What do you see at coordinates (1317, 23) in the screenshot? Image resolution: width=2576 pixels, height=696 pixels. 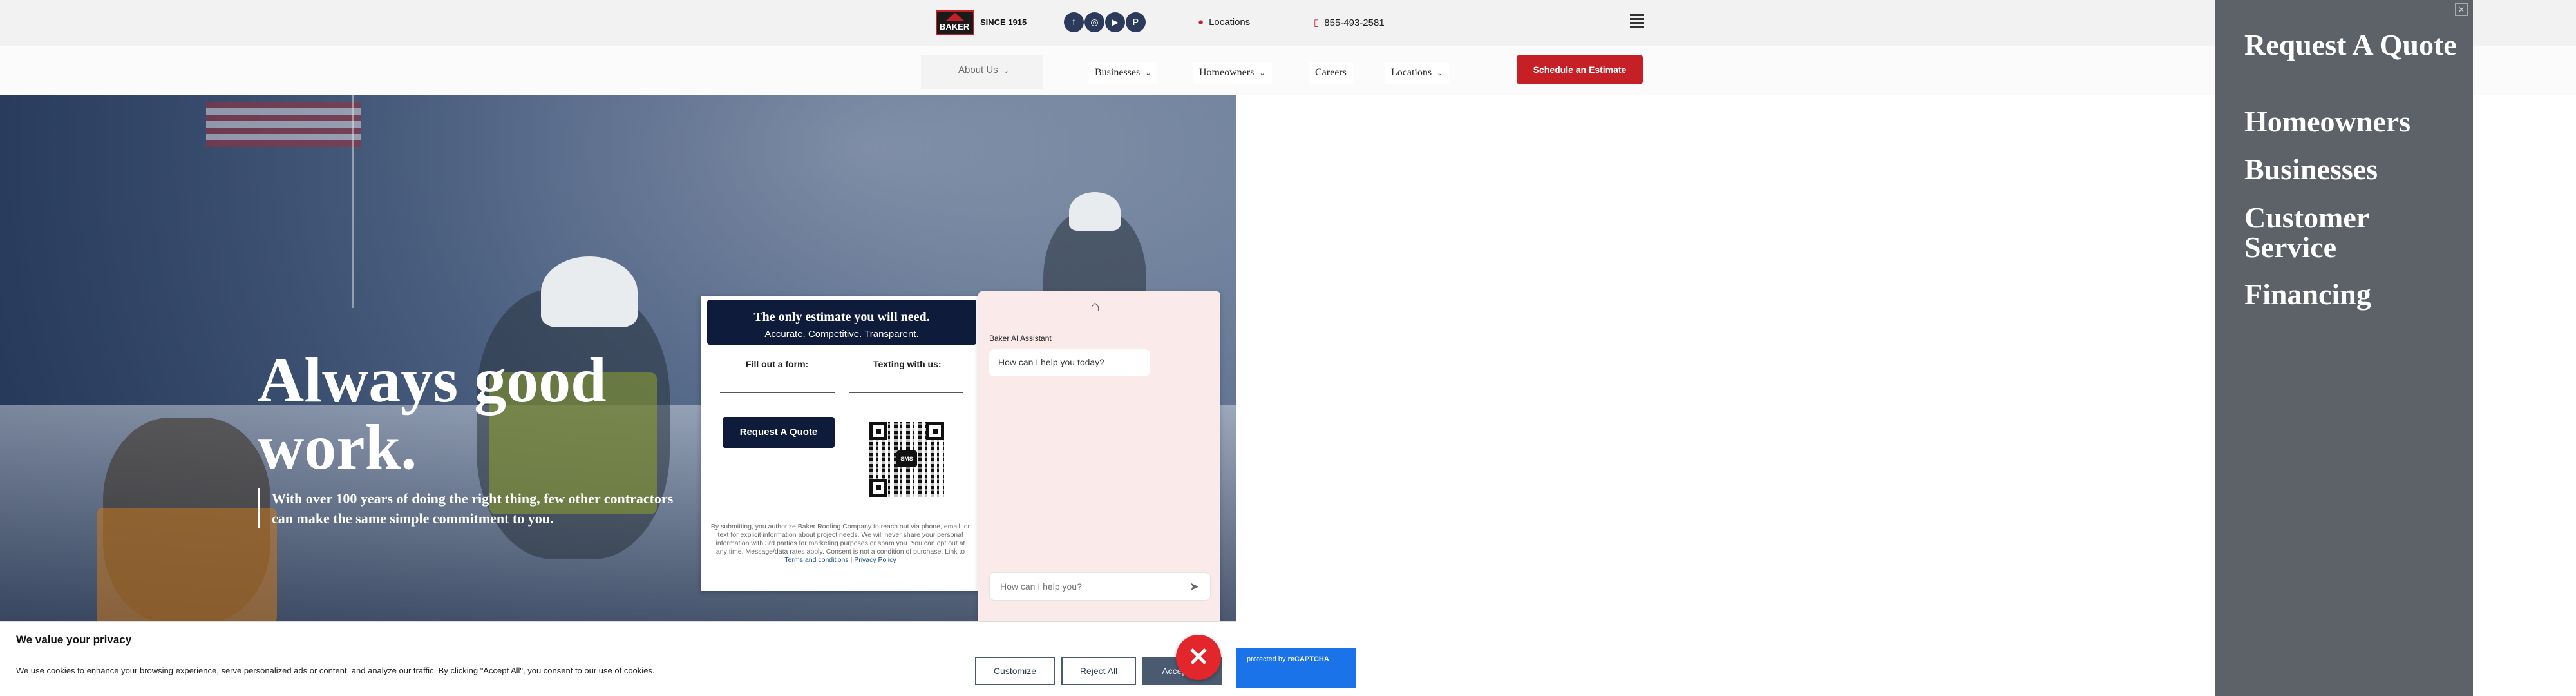 I see `phone-icon: ▯` at bounding box center [1317, 23].